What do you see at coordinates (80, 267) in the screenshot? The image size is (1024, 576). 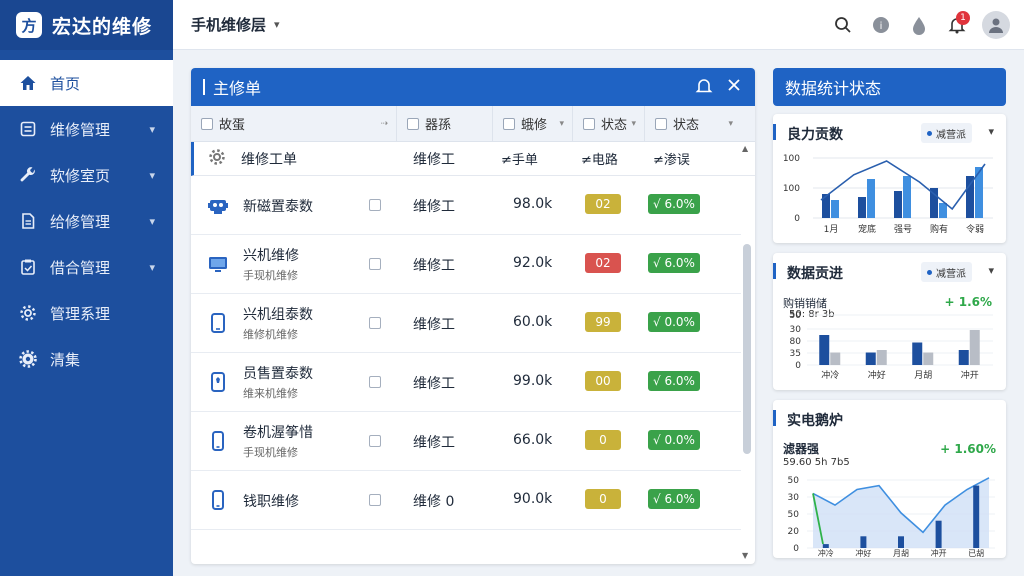 I see `sidebar-item-label: 借合管理` at bounding box center [80, 267].